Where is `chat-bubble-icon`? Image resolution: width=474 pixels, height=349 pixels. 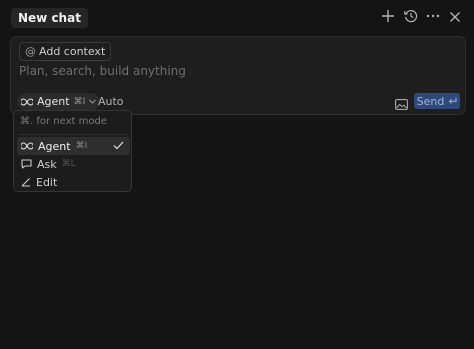 chat-bubble-icon is located at coordinates (26, 164).